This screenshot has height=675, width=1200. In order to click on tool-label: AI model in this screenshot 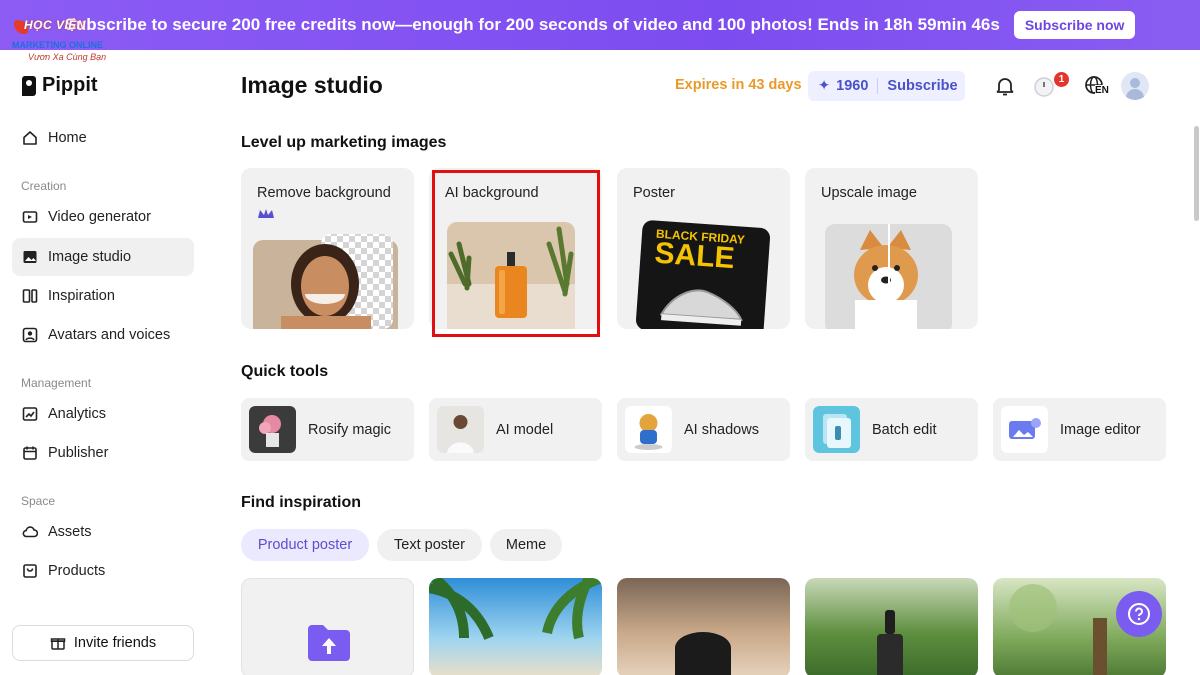, I will do `click(525, 429)`.